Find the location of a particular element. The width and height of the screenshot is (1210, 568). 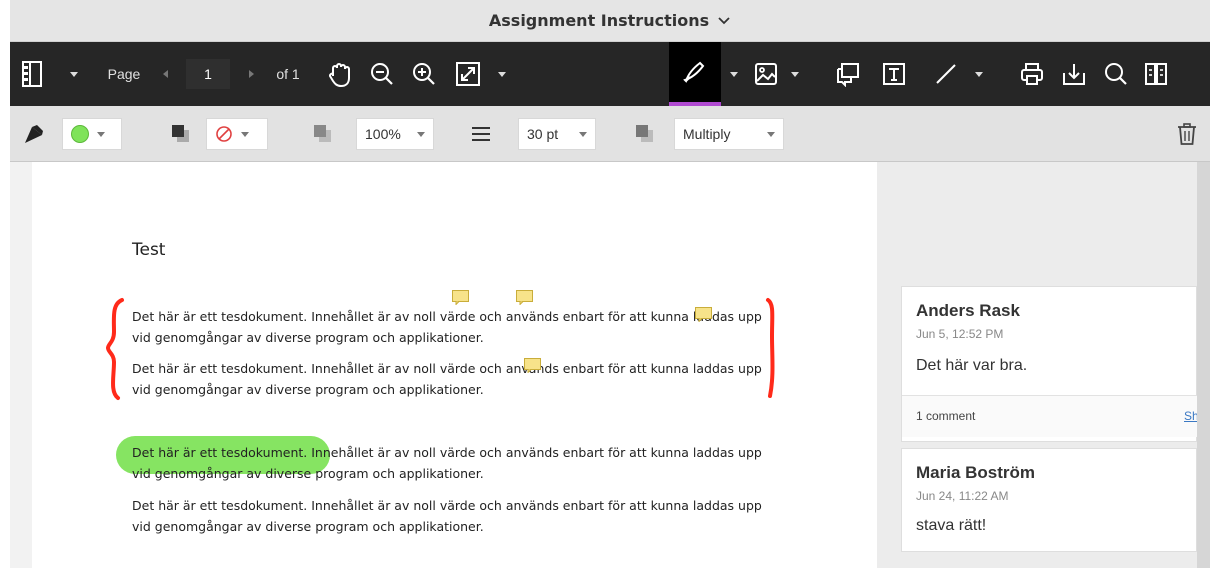

opacity-select: 100% is located at coordinates (395, 134).